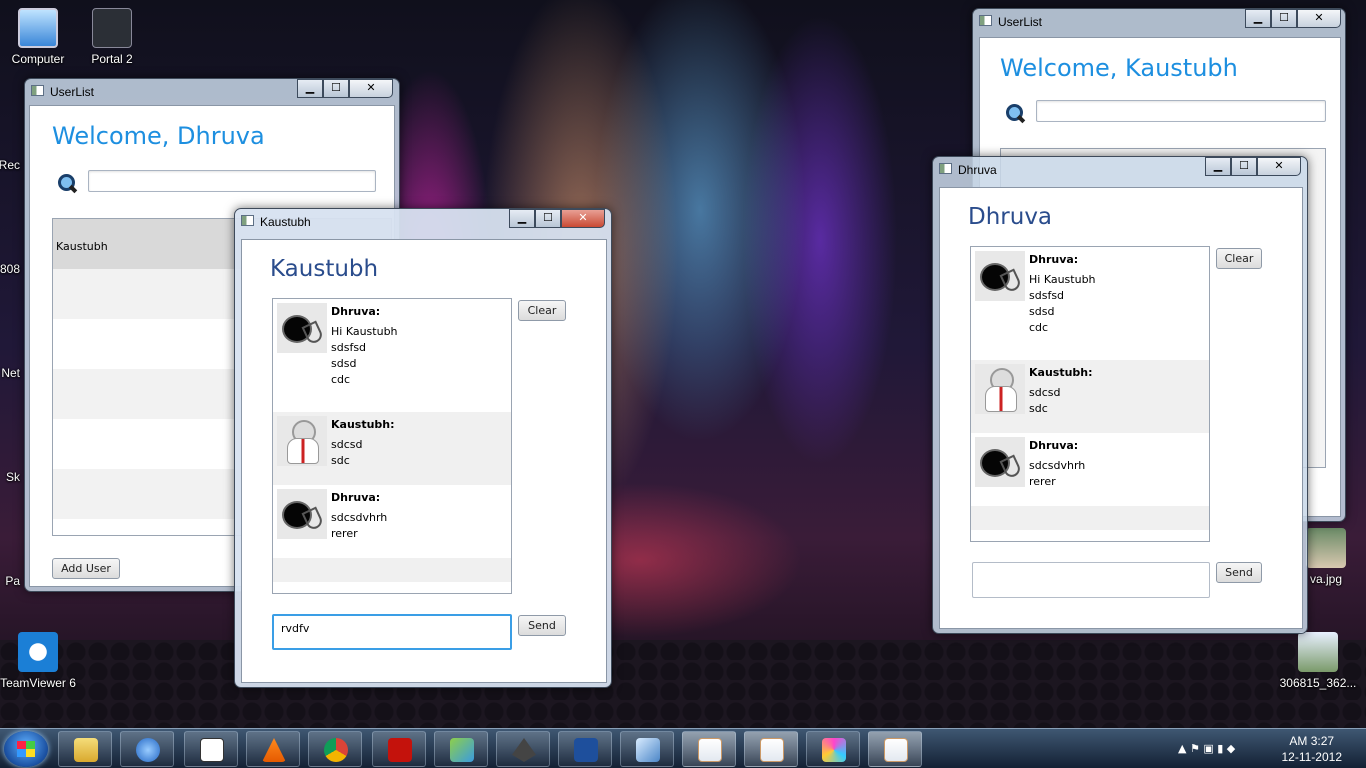 Image resolution: width=1366 pixels, height=768 pixels. What do you see at coordinates (38, 59) in the screenshot?
I see `desktop-icon-label: Computer` at bounding box center [38, 59].